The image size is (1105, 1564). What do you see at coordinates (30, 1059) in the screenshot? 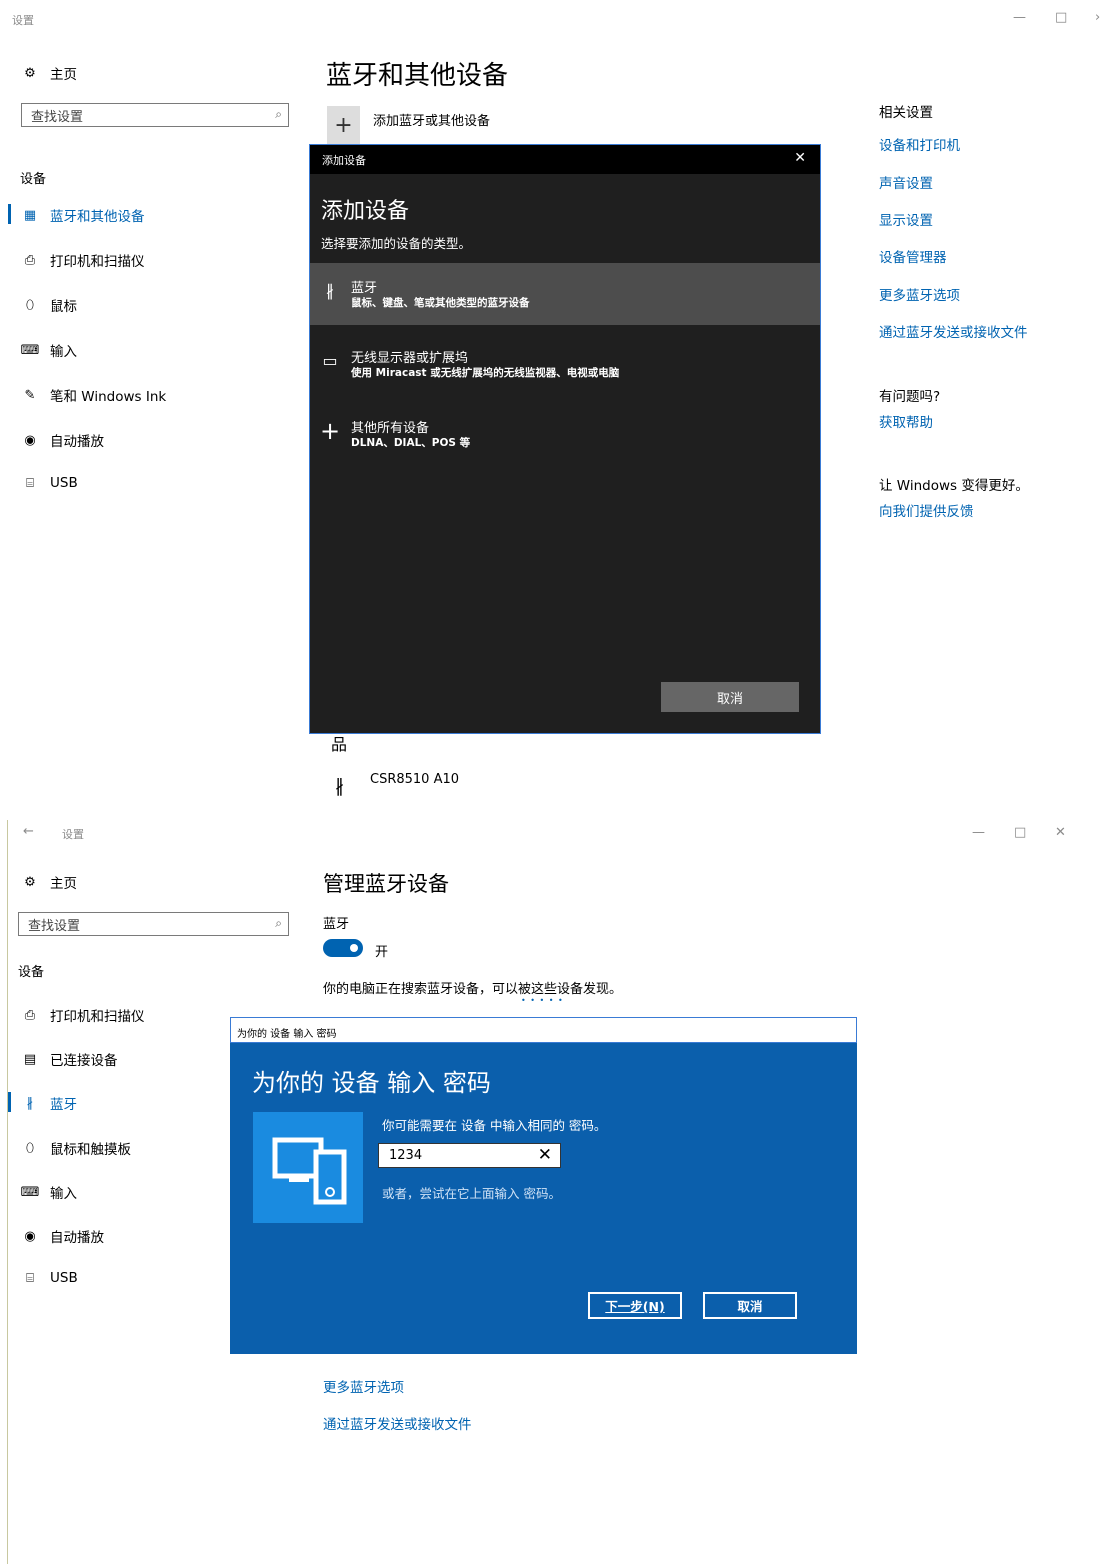
I see `connected-devices-icon: ▤` at bounding box center [30, 1059].